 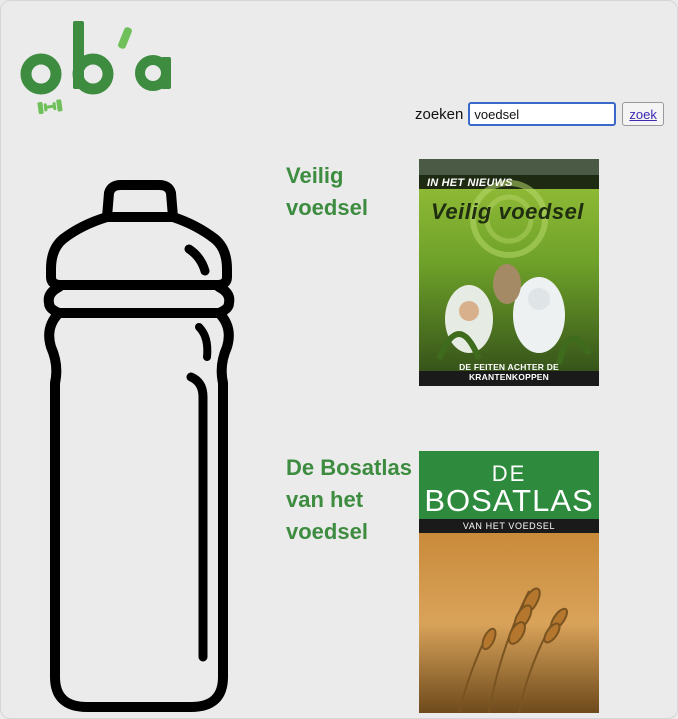 I want to click on search-label: zoeken, so click(x=439, y=114).